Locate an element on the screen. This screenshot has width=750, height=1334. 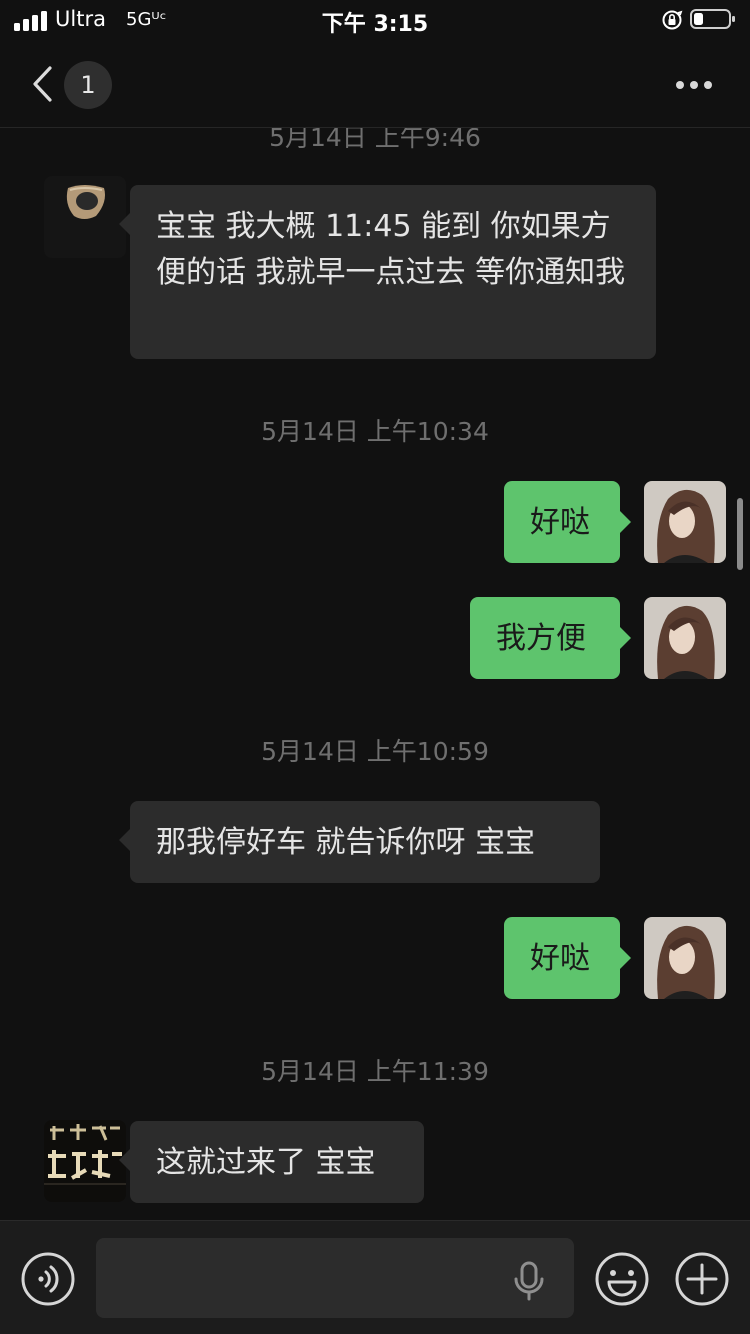
message-text: 这就过来了 宝宝 is located at coordinates (266, 1162).